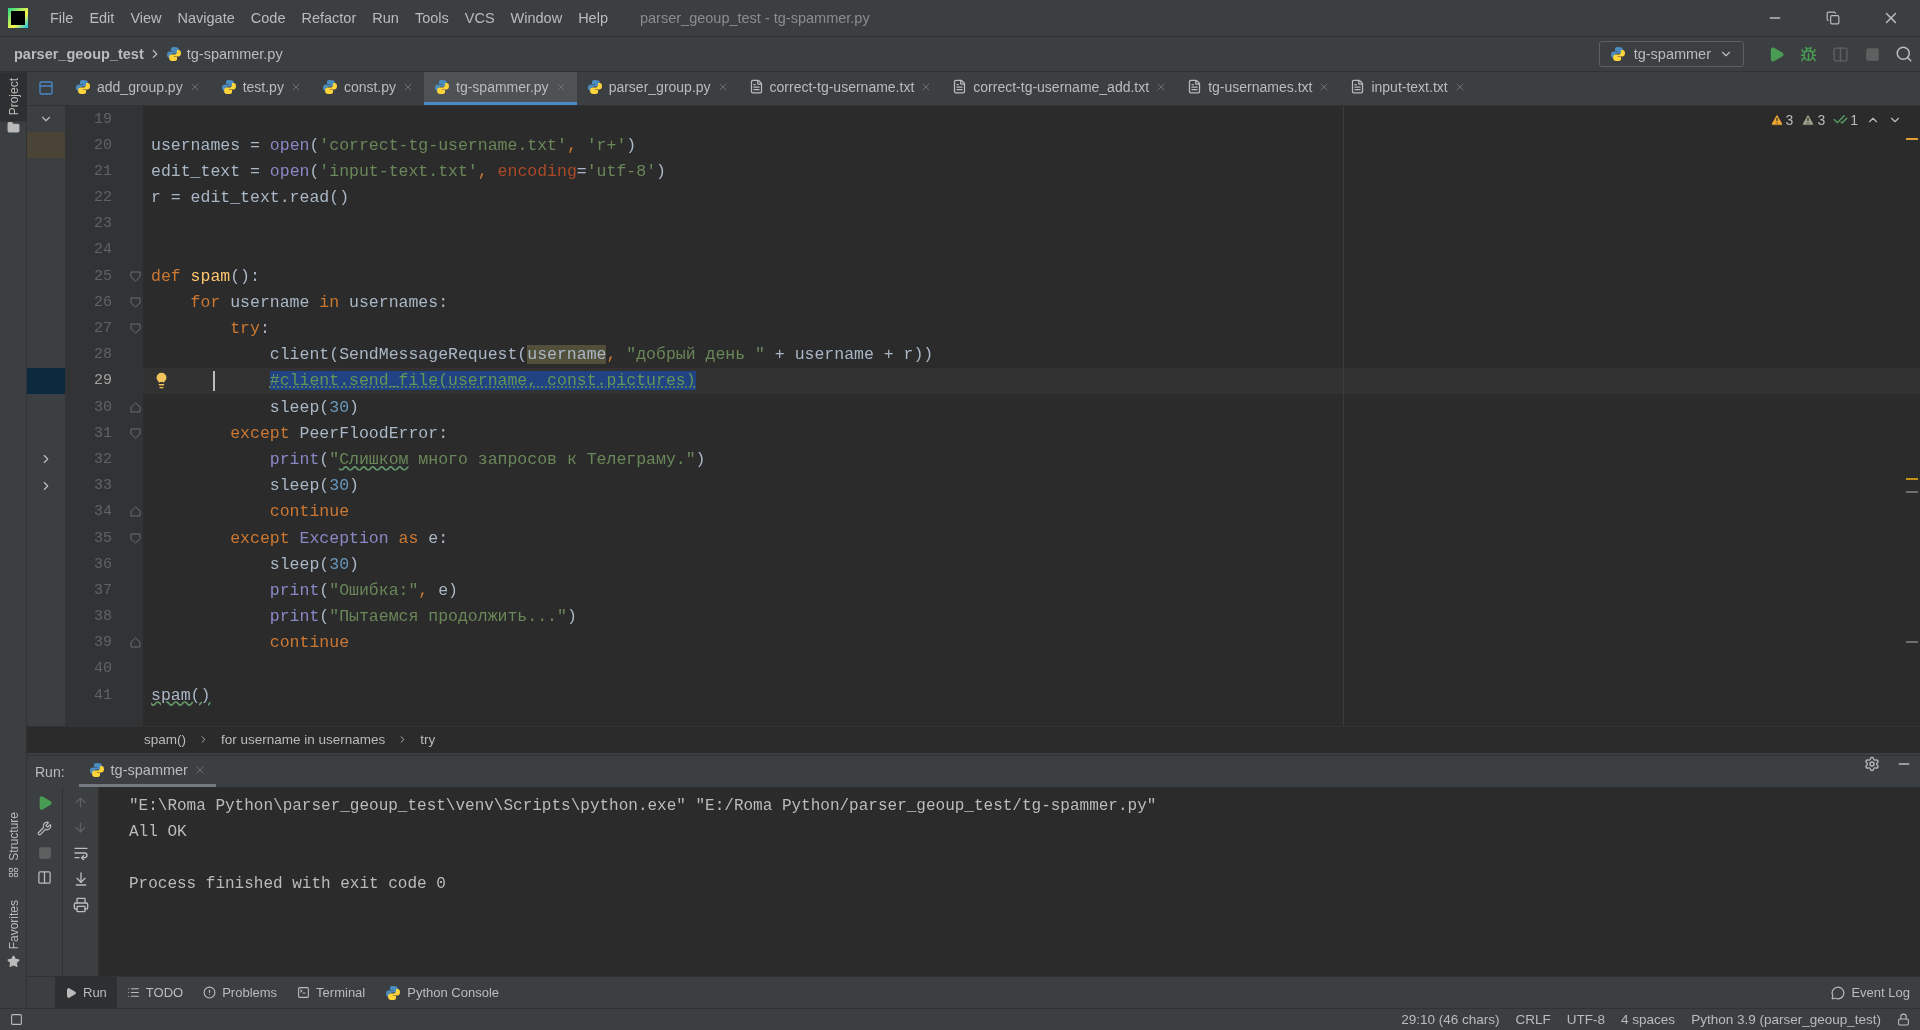 The width and height of the screenshot is (1920, 1030). I want to click on editor-tab: correct-tg-username.txt, so click(840, 88).